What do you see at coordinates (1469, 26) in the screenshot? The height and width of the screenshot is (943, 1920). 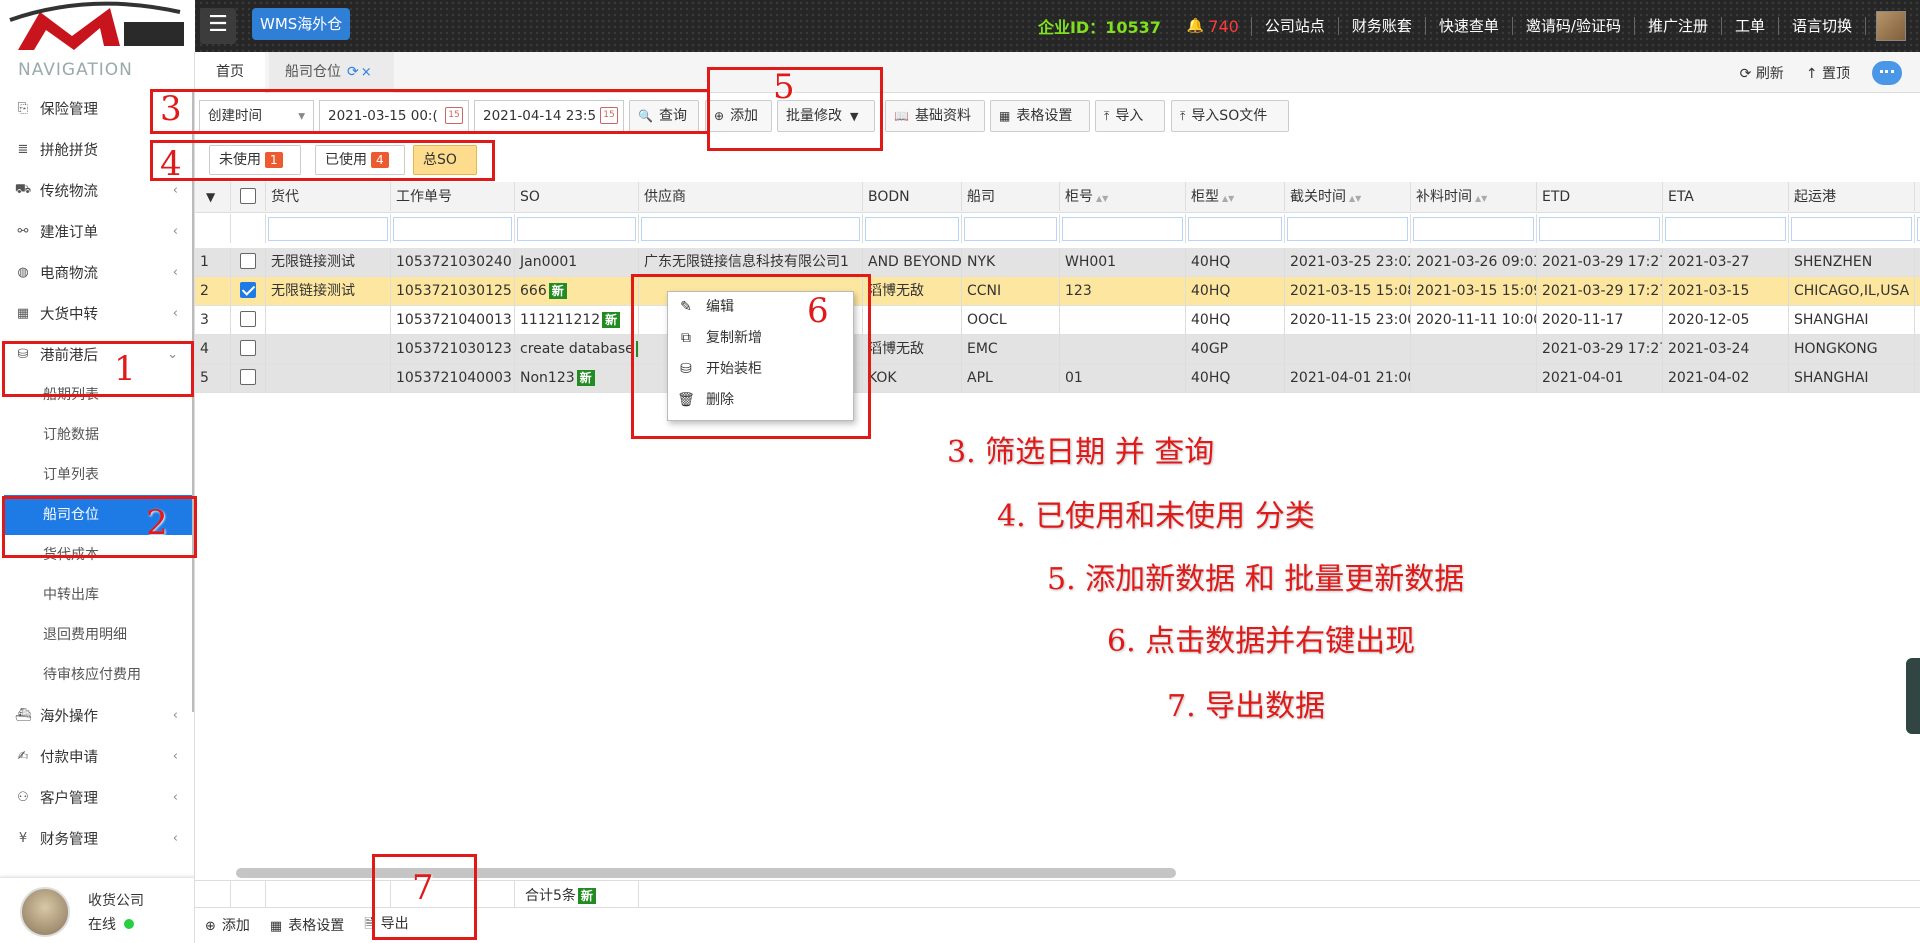 I see `link-quick-search: 快速查单` at bounding box center [1469, 26].